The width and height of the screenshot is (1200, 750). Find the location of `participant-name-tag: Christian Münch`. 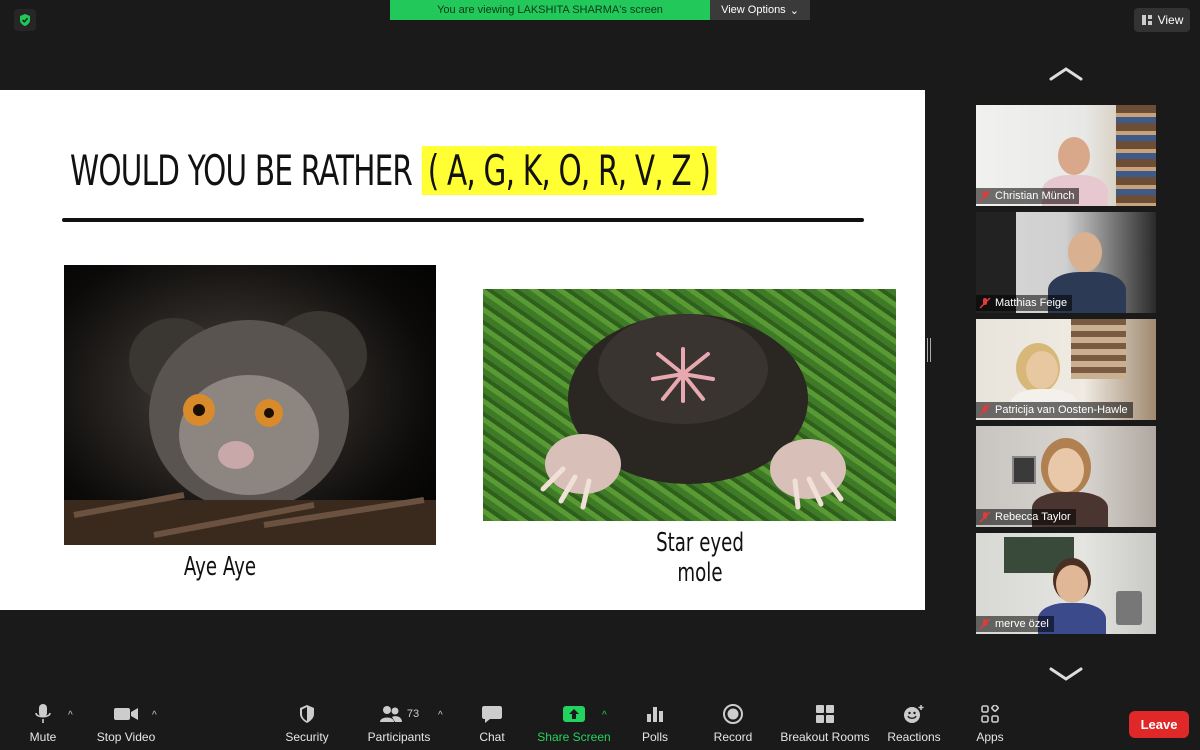

participant-name-tag: Christian Münch is located at coordinates (1028, 196).